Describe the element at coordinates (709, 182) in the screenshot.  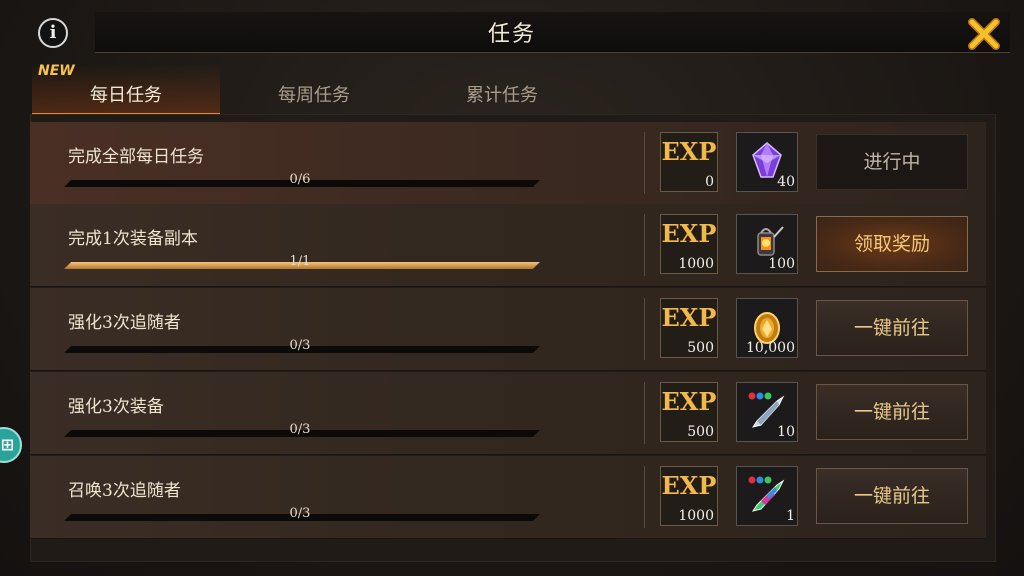
I see `exp-value: 0` at that location.